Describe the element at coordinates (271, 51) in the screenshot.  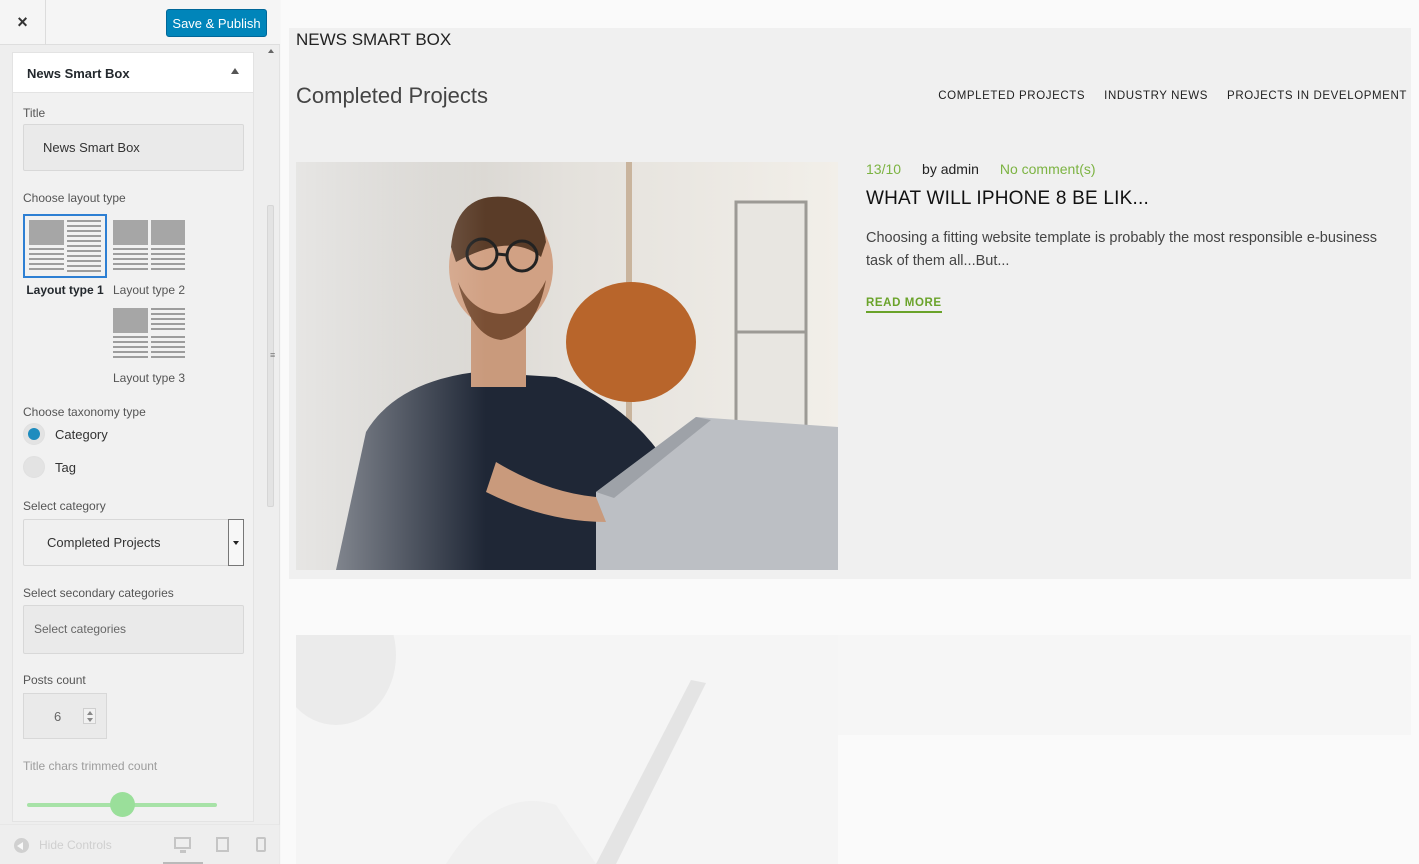
I see `scroll-up-icon` at that location.